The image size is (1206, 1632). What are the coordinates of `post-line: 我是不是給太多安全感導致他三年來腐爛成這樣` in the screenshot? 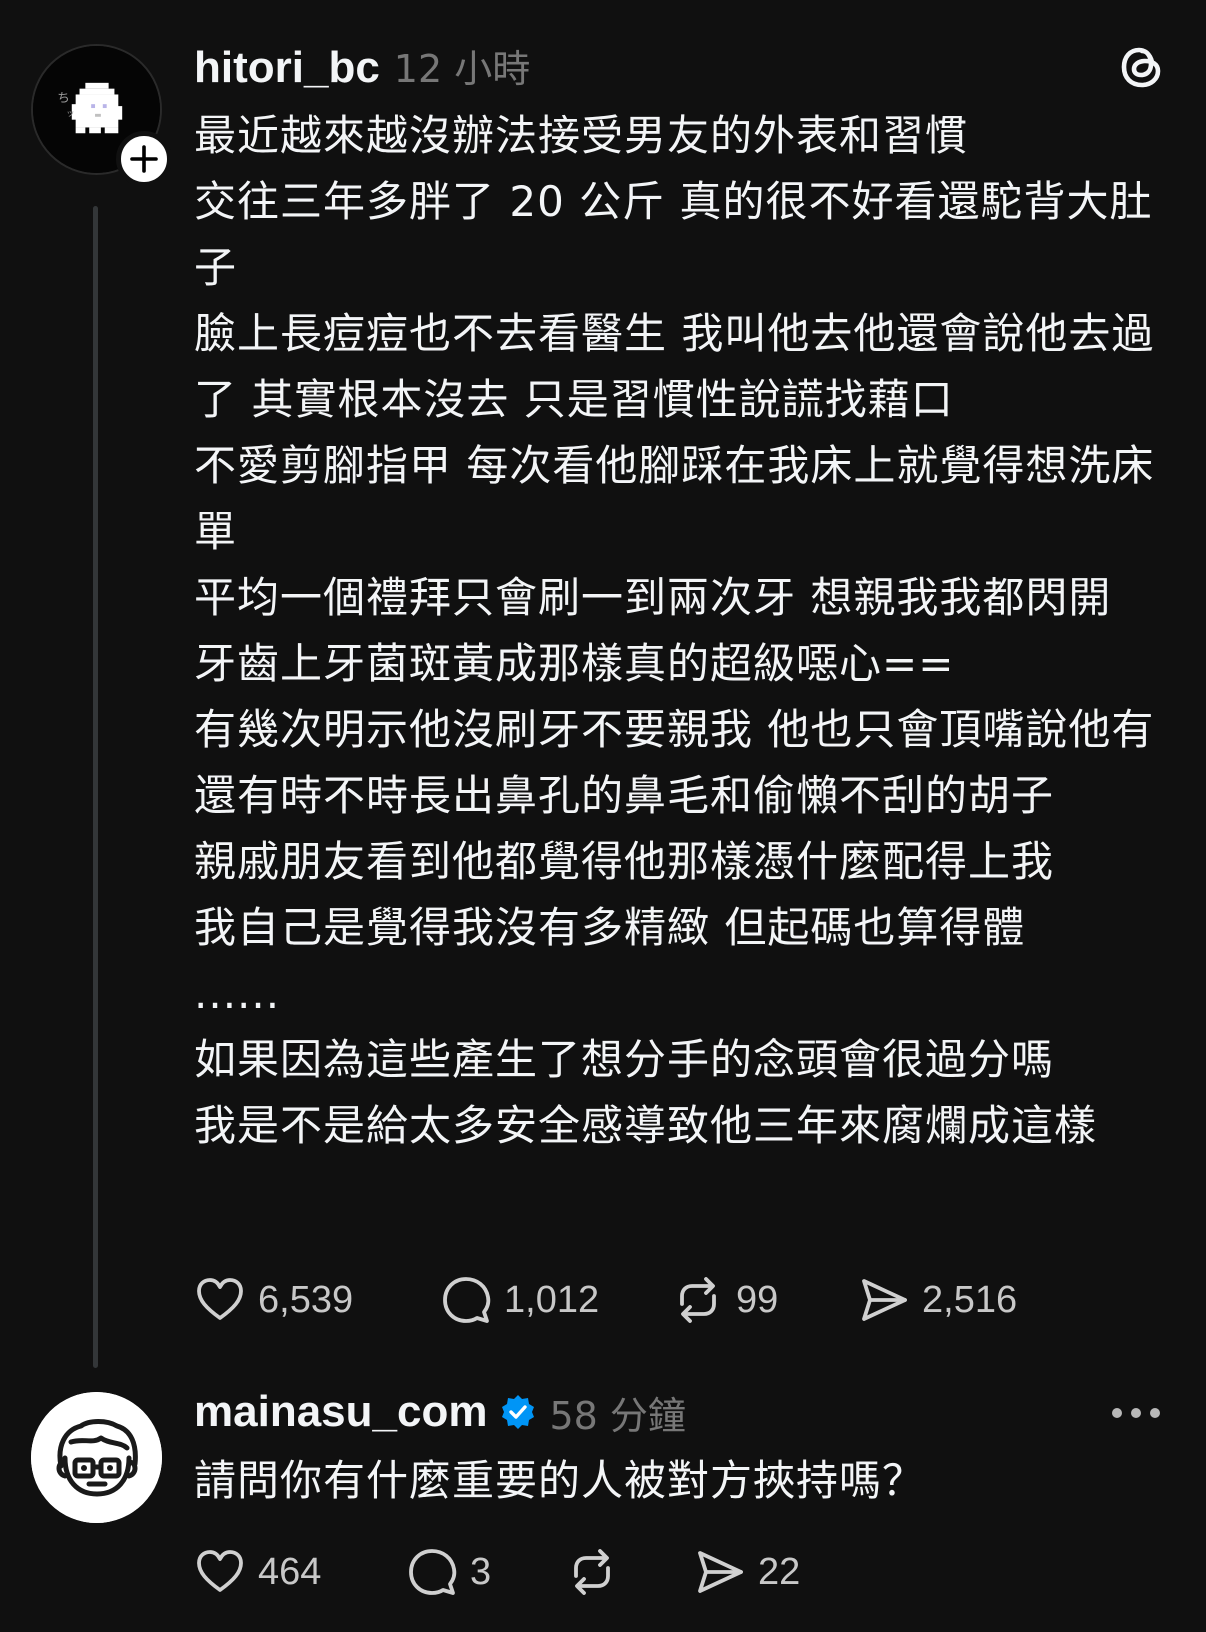 It's located at (646, 1125).